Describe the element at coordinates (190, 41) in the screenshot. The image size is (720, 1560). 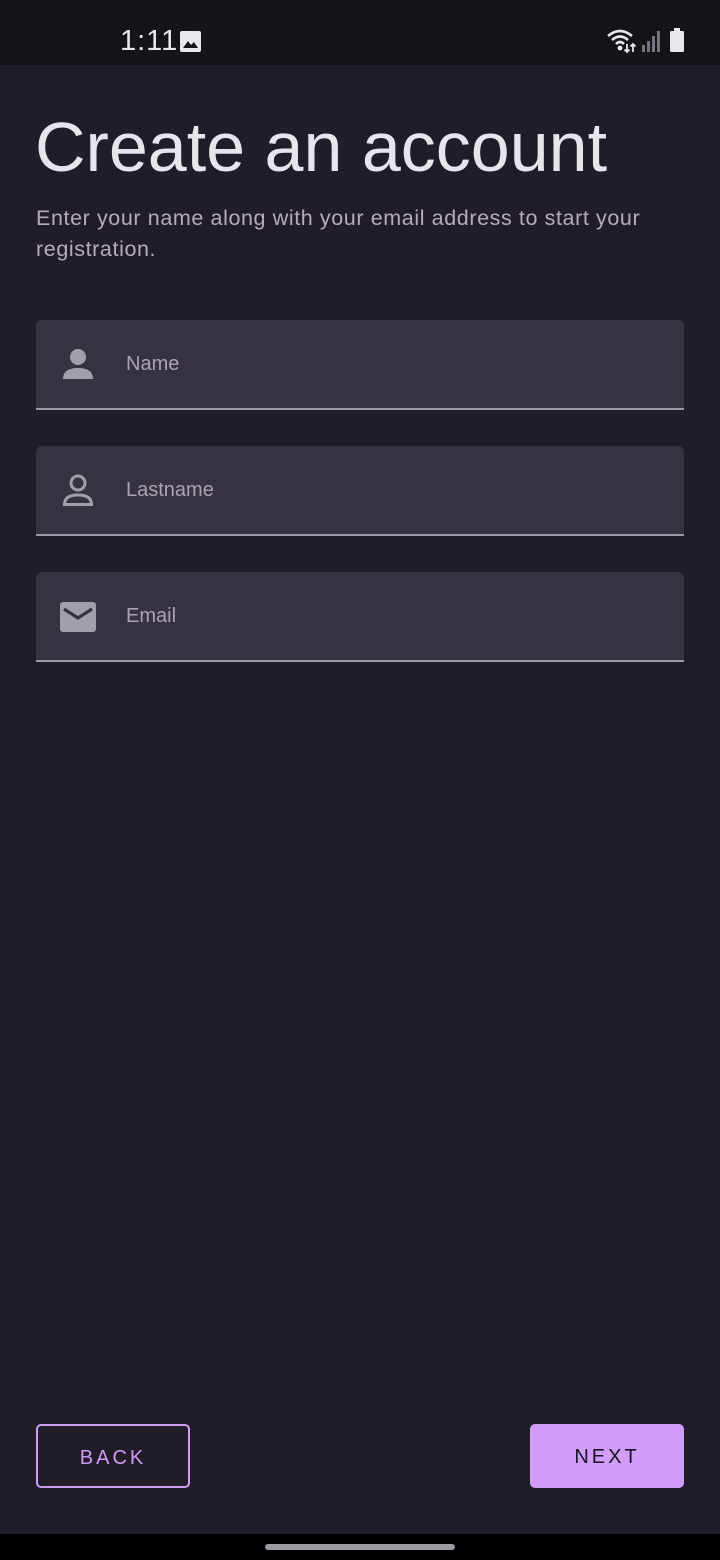
I see `gallery-icon` at that location.